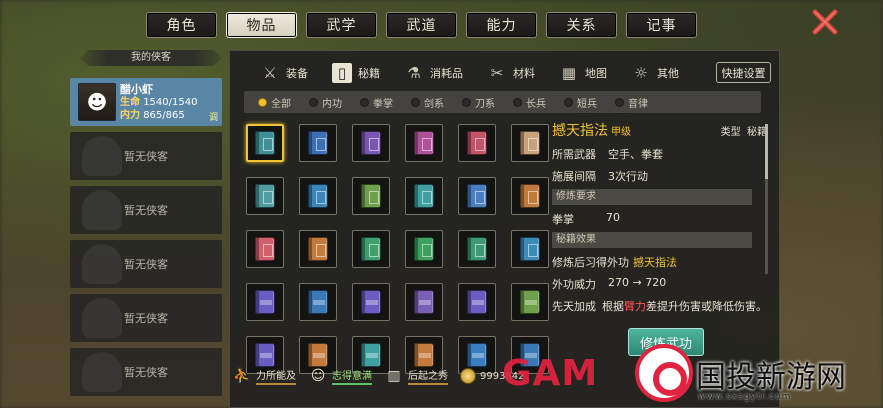 This screenshot has width=883, height=408. I want to click on detail-interval-row: 施展间隔 3次行动, so click(600, 176).